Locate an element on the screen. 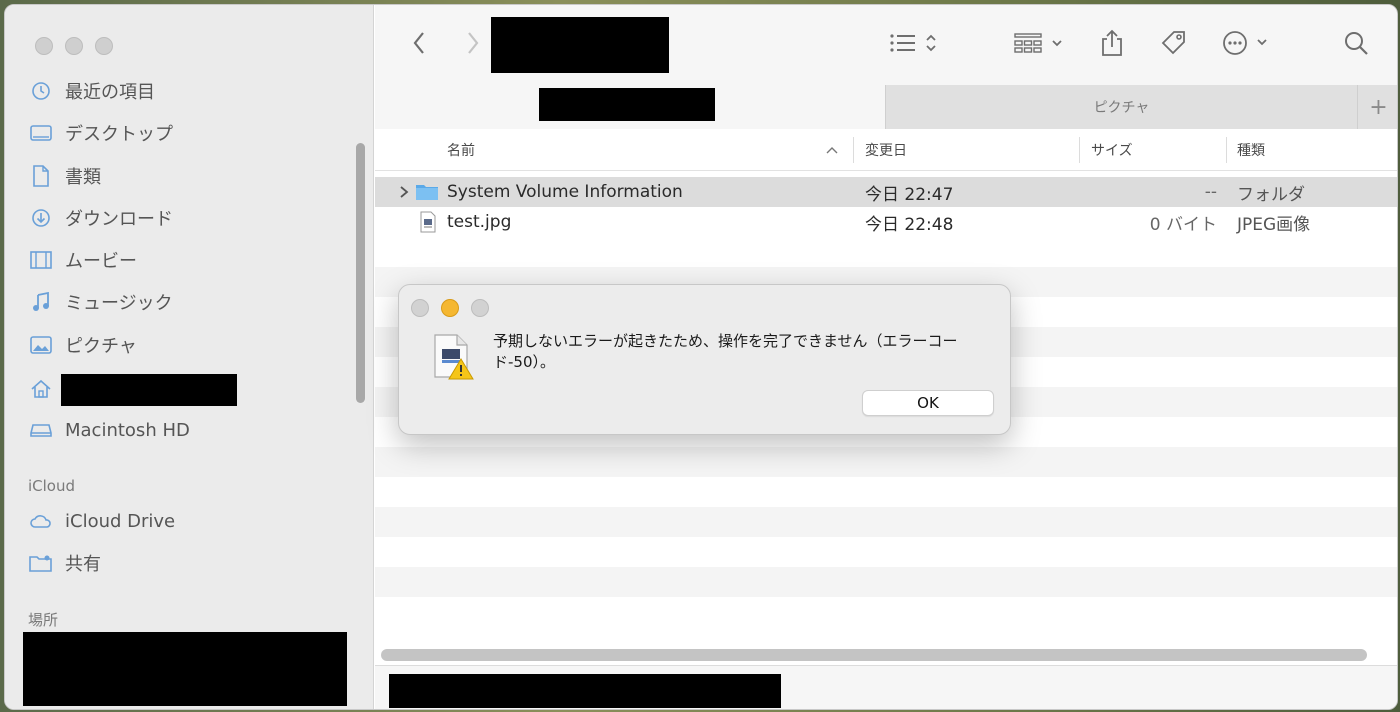  new-tab-button: + is located at coordinates (1377, 107).